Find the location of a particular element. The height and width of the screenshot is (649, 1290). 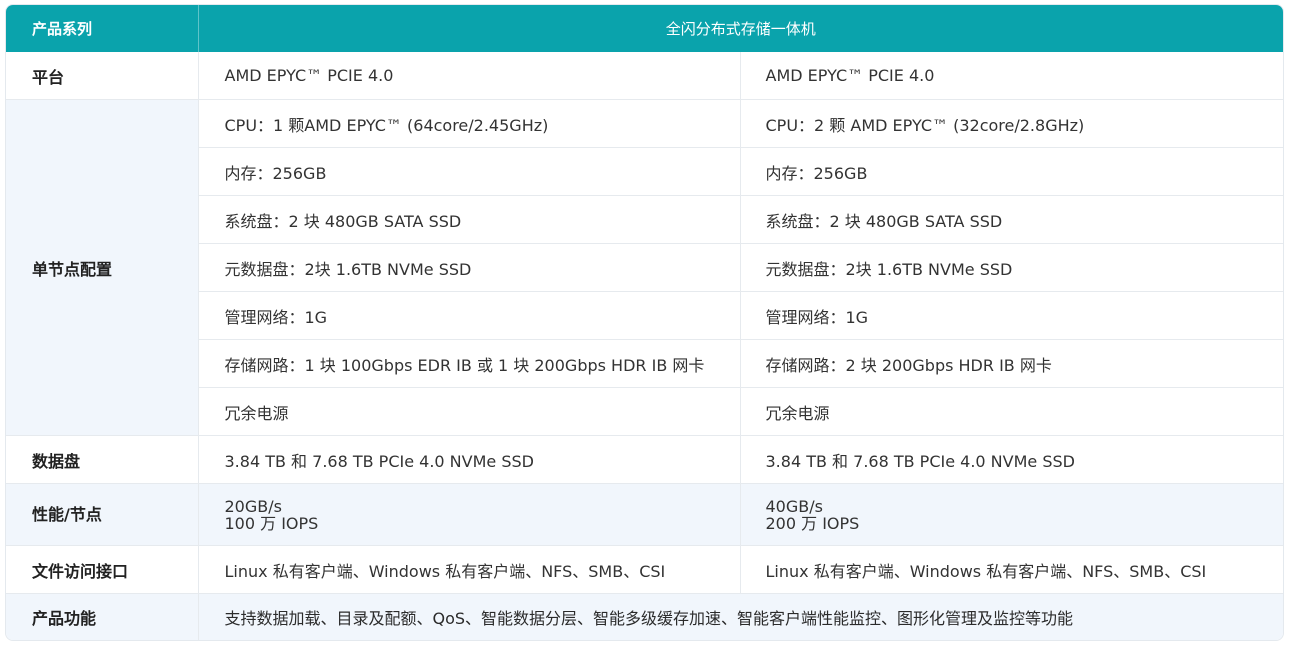

performance-iops-b: 200 万 IOPS is located at coordinates (812, 523).